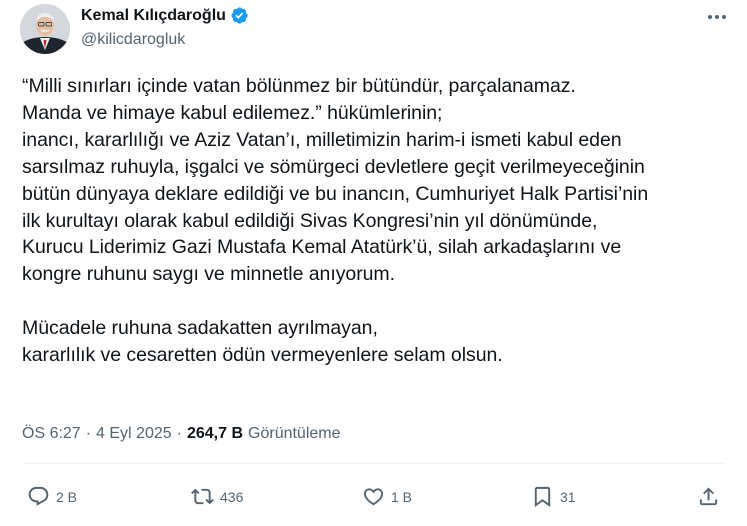 The height and width of the screenshot is (526, 747). Describe the element at coordinates (153, 16) in the screenshot. I see `author-name: Kemal Kılıçdaroğlu` at that location.